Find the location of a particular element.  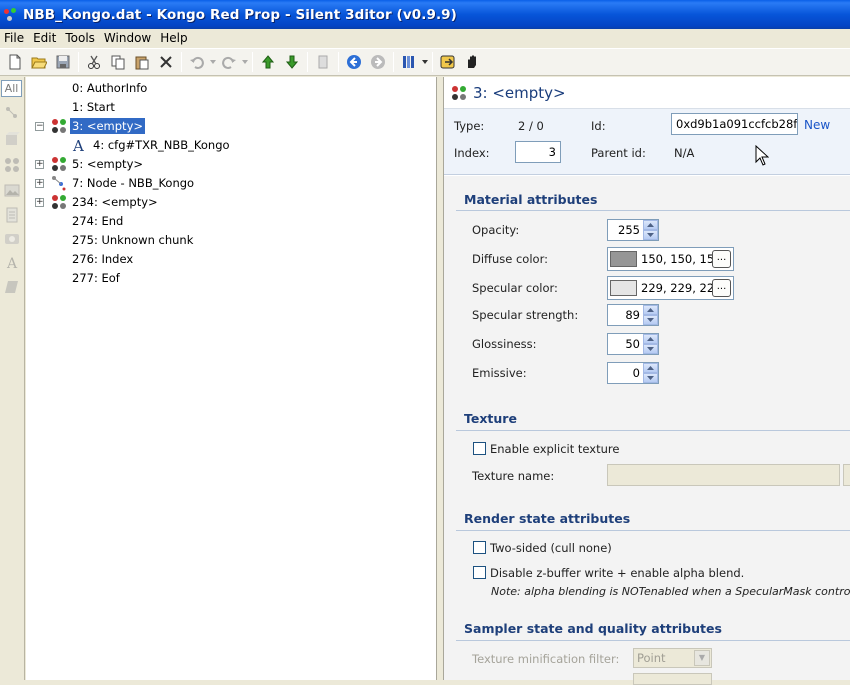

tree-item: 1: Start is located at coordinates (93, 107).